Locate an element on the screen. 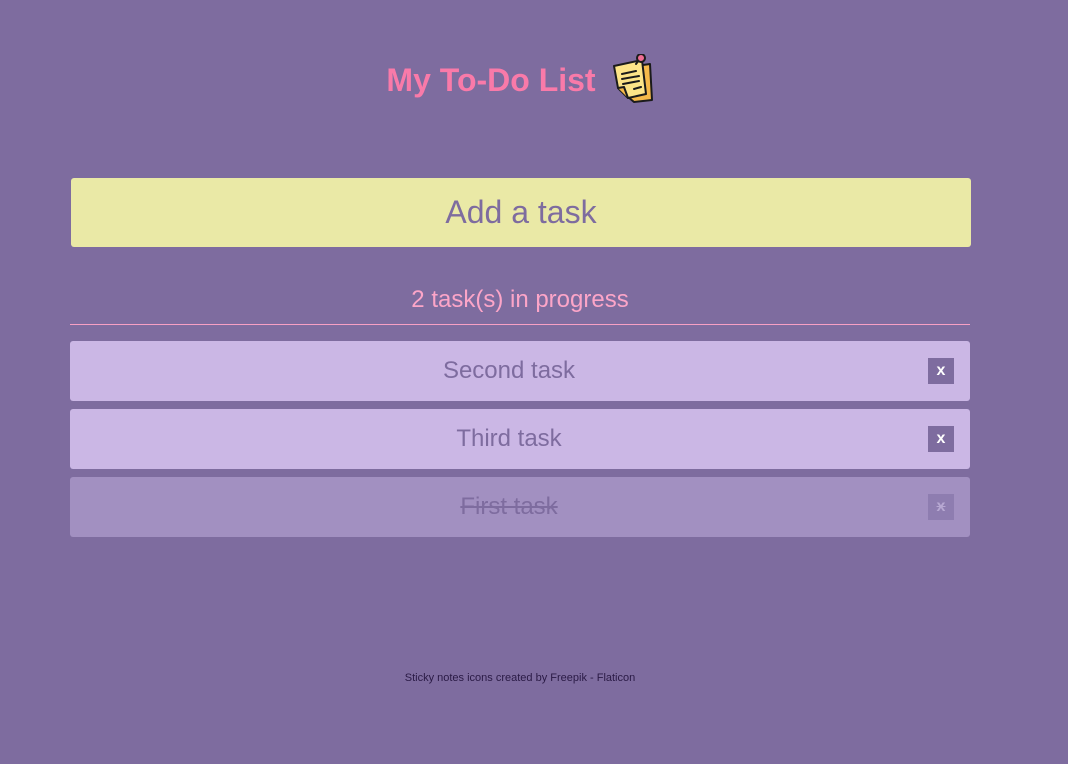 This screenshot has height=764, width=1068. progress-counter: 2 task(s) in progress is located at coordinates (520, 299).